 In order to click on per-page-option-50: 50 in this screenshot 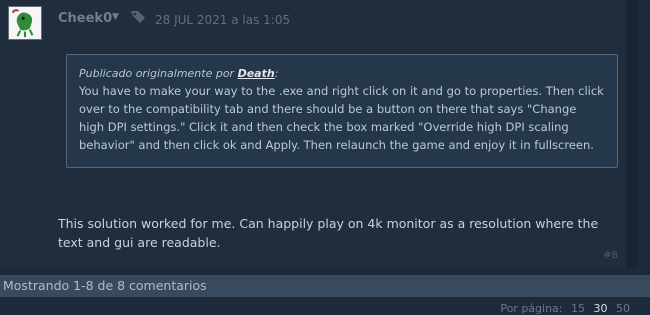, I will do `click(623, 308)`.